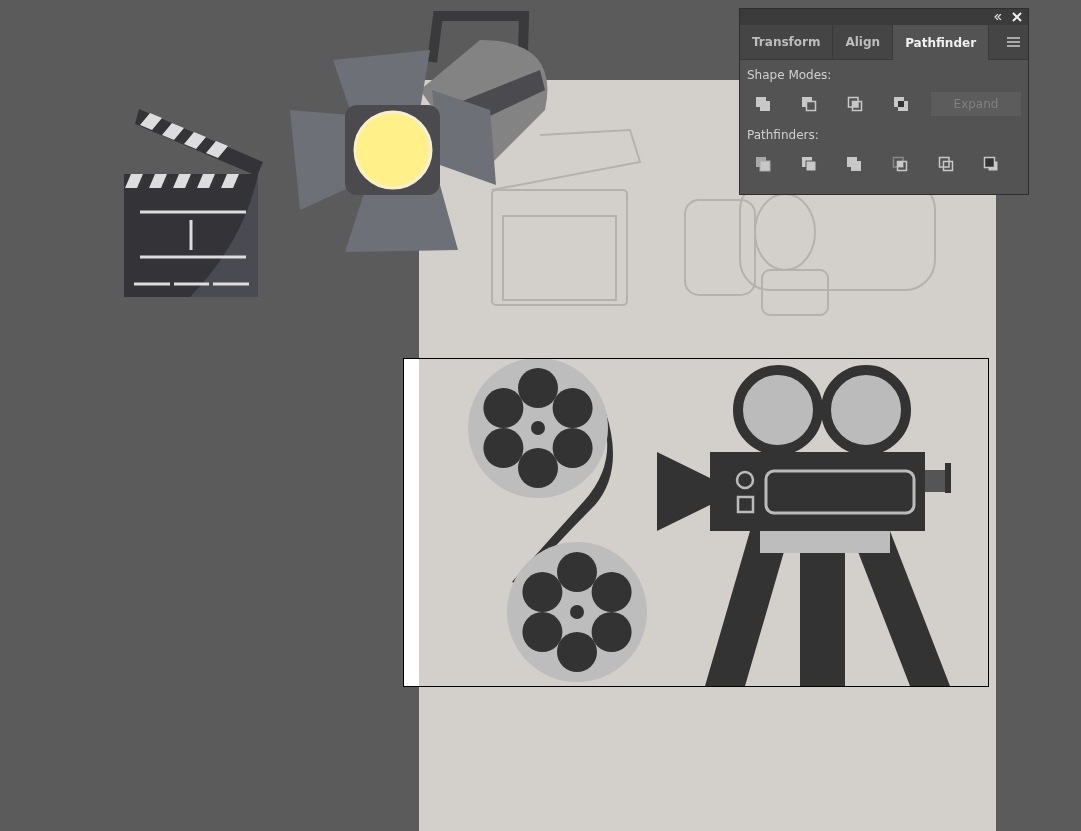  What do you see at coordinates (763, 104) in the screenshot?
I see `unite-icon` at bounding box center [763, 104].